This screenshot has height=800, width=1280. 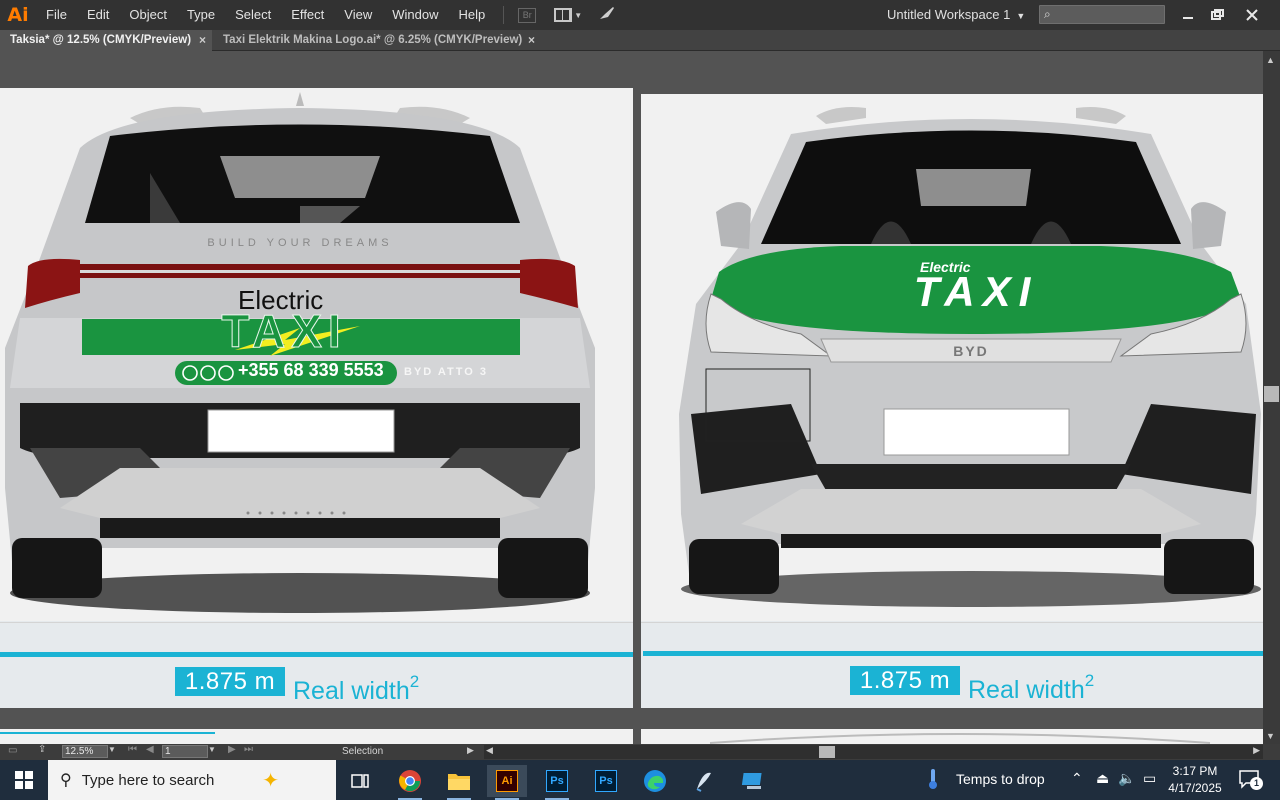 I want to click on chrome-button, so click(x=410, y=782).